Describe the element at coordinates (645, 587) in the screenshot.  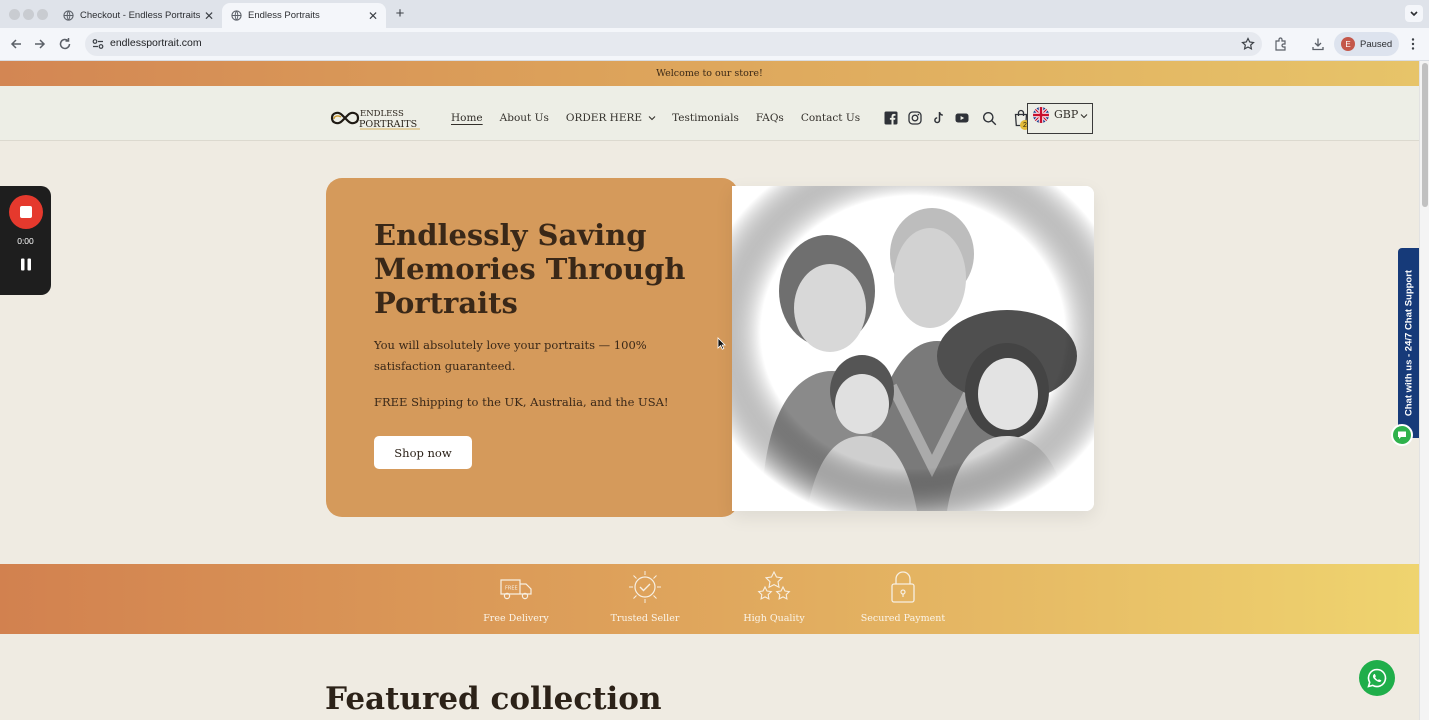
I see `trusted-seller-badge-icon` at that location.